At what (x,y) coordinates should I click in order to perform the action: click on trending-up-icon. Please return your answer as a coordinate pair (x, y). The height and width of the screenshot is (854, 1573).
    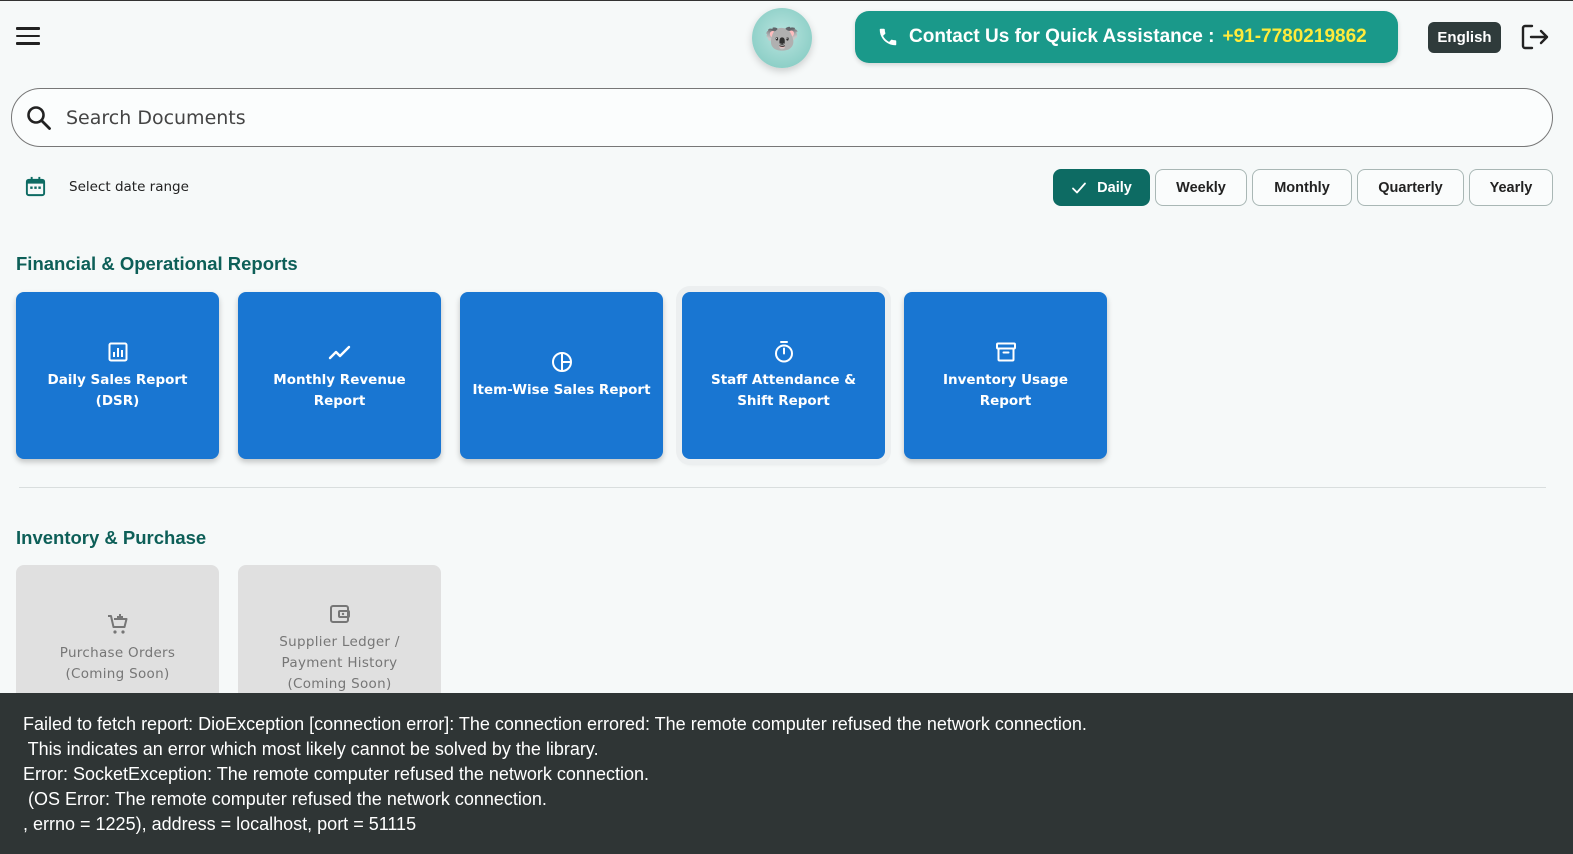
    Looking at the image, I should click on (339, 352).